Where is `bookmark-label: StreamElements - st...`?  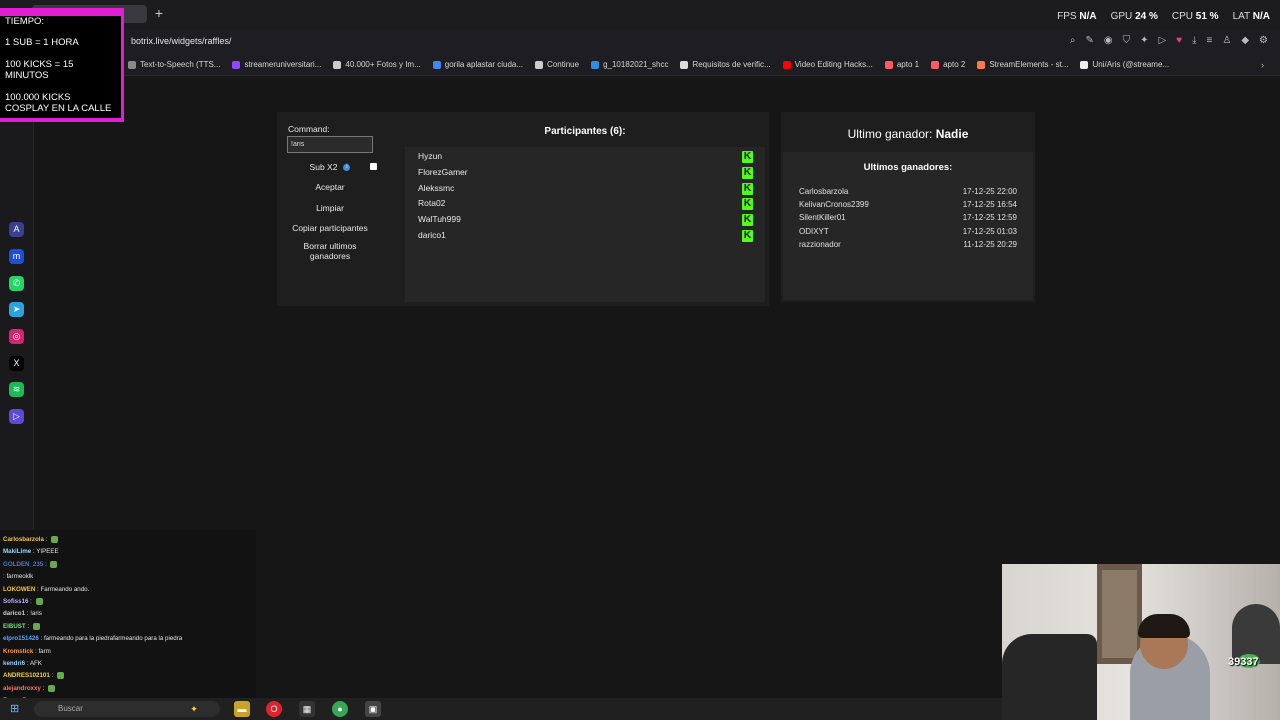
bookmark-label: StreamElements - st... is located at coordinates (1029, 64).